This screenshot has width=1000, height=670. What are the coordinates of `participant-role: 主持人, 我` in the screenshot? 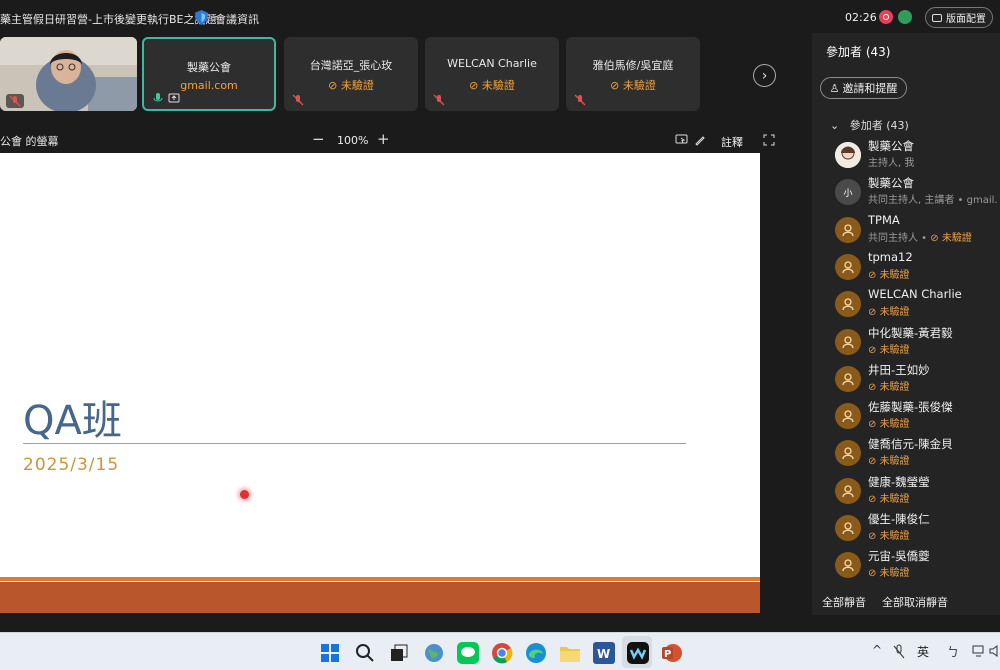 It's located at (891, 163).